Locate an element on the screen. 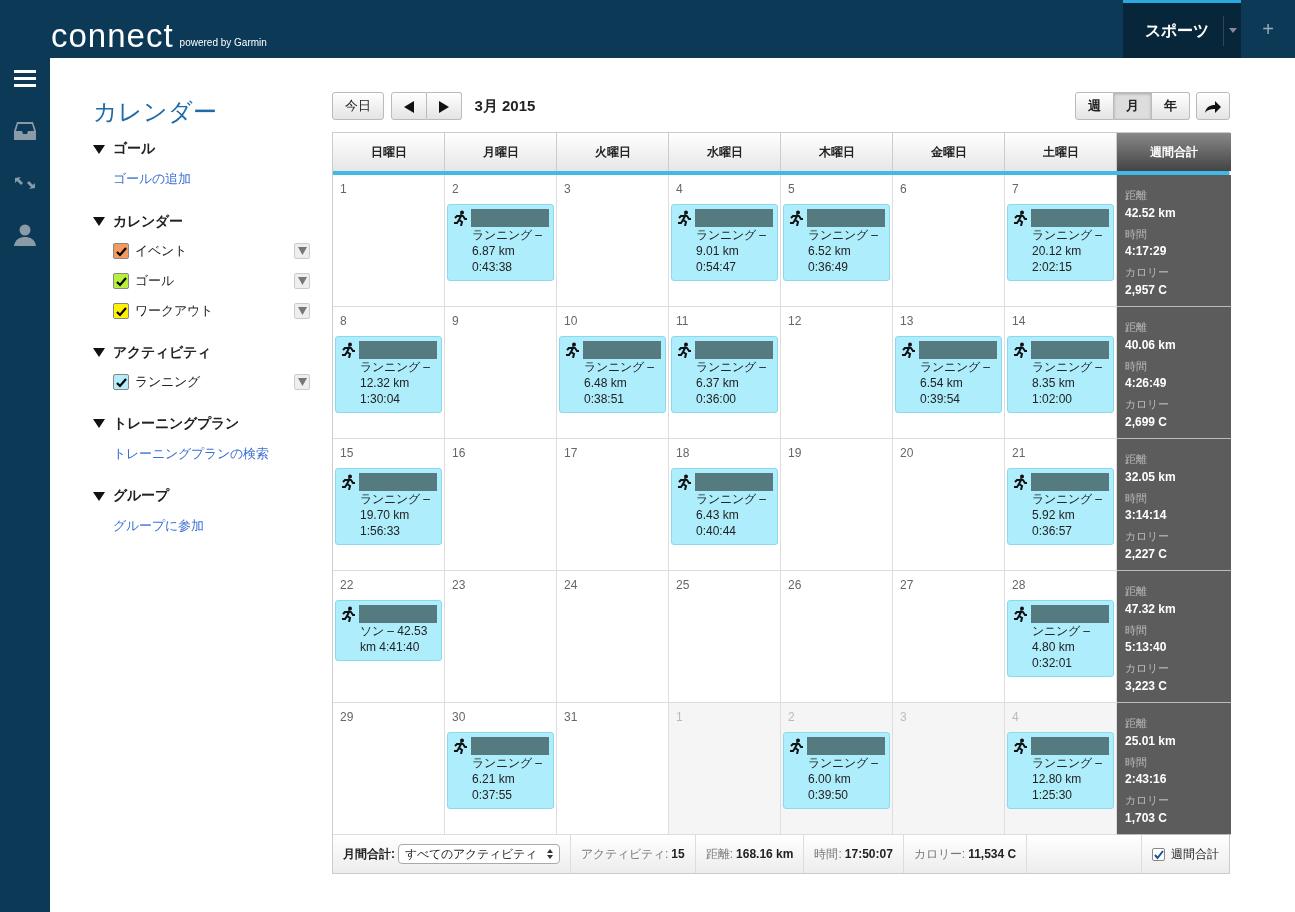 The height and width of the screenshot is (912, 1295). day-cell: 19 is located at coordinates (837, 505).